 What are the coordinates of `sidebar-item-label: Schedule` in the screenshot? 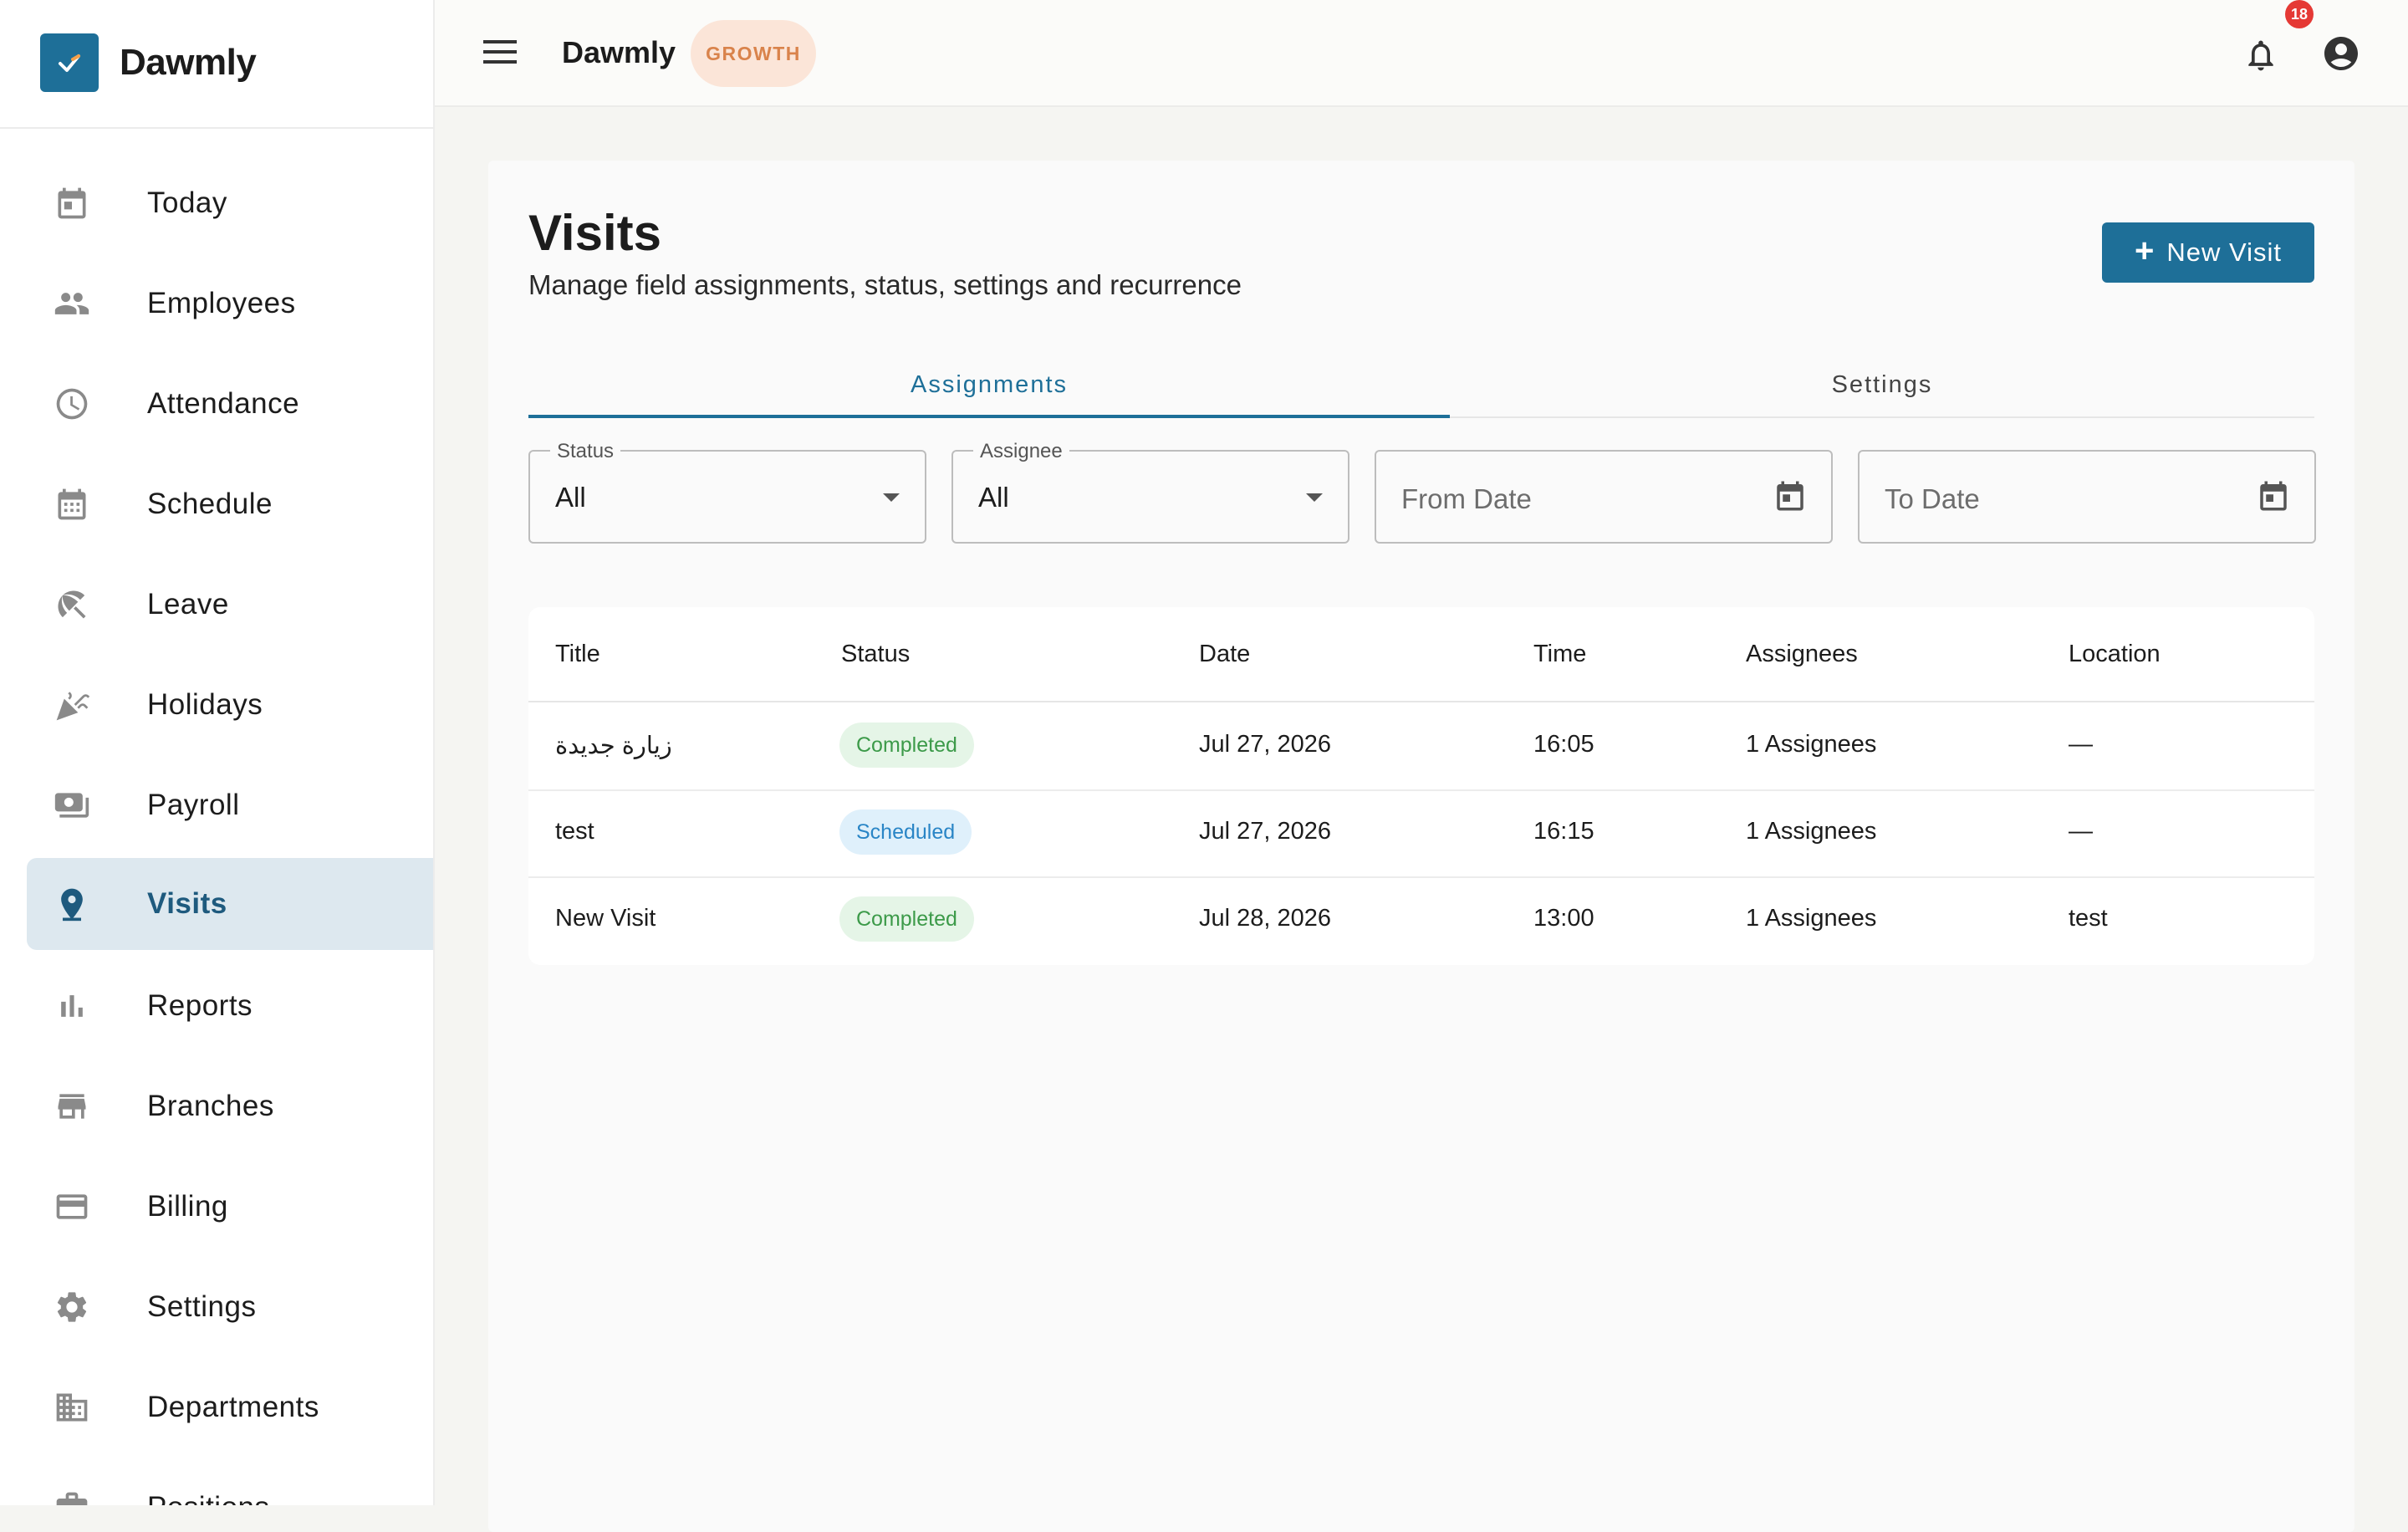 It's located at (210, 504).